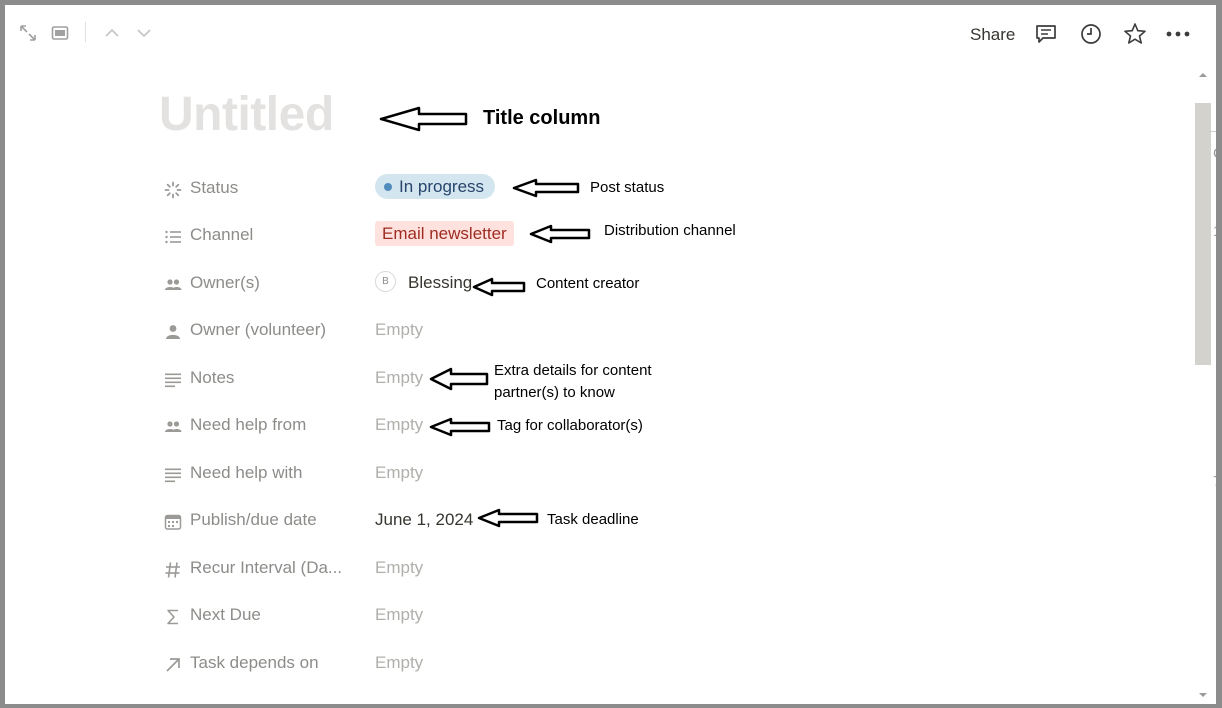  I want to click on edge-divider, so click(1212, 131).